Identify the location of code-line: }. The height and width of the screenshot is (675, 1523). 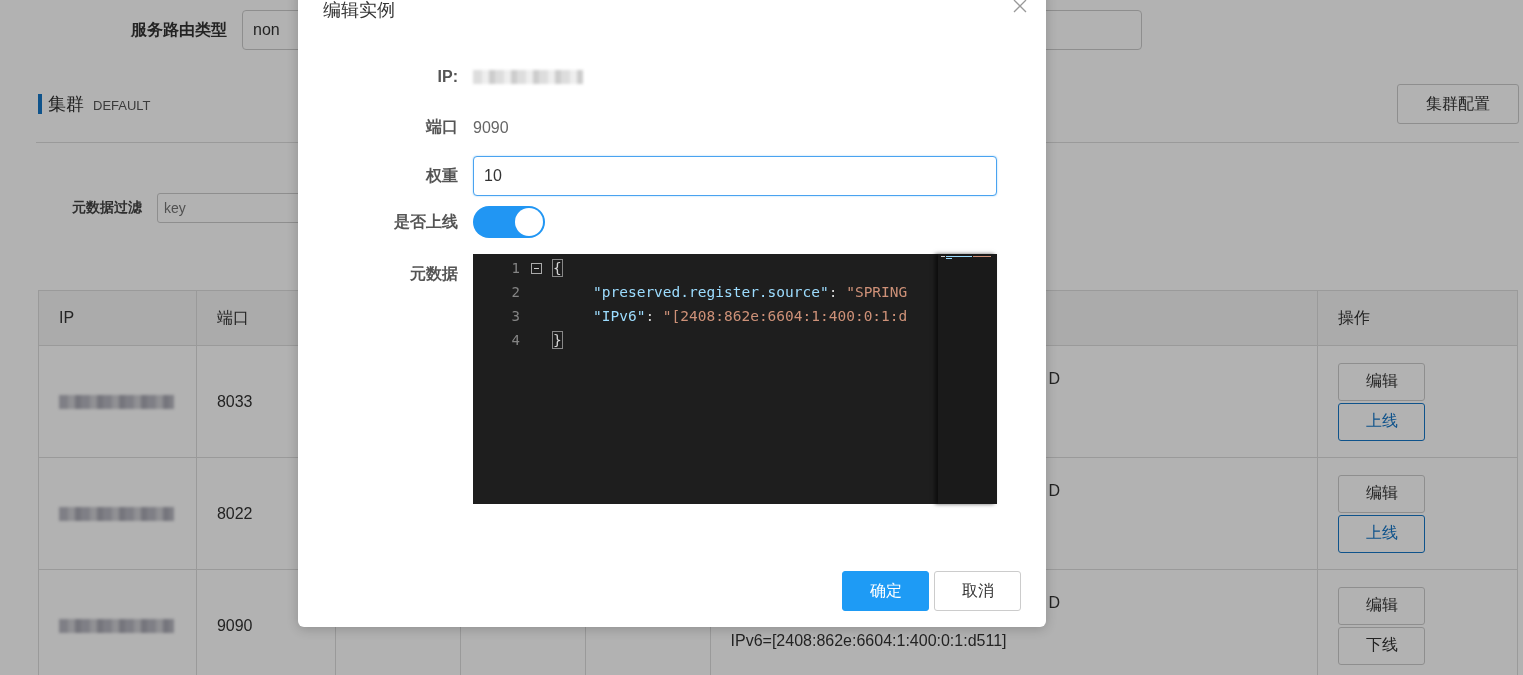
(557, 340).